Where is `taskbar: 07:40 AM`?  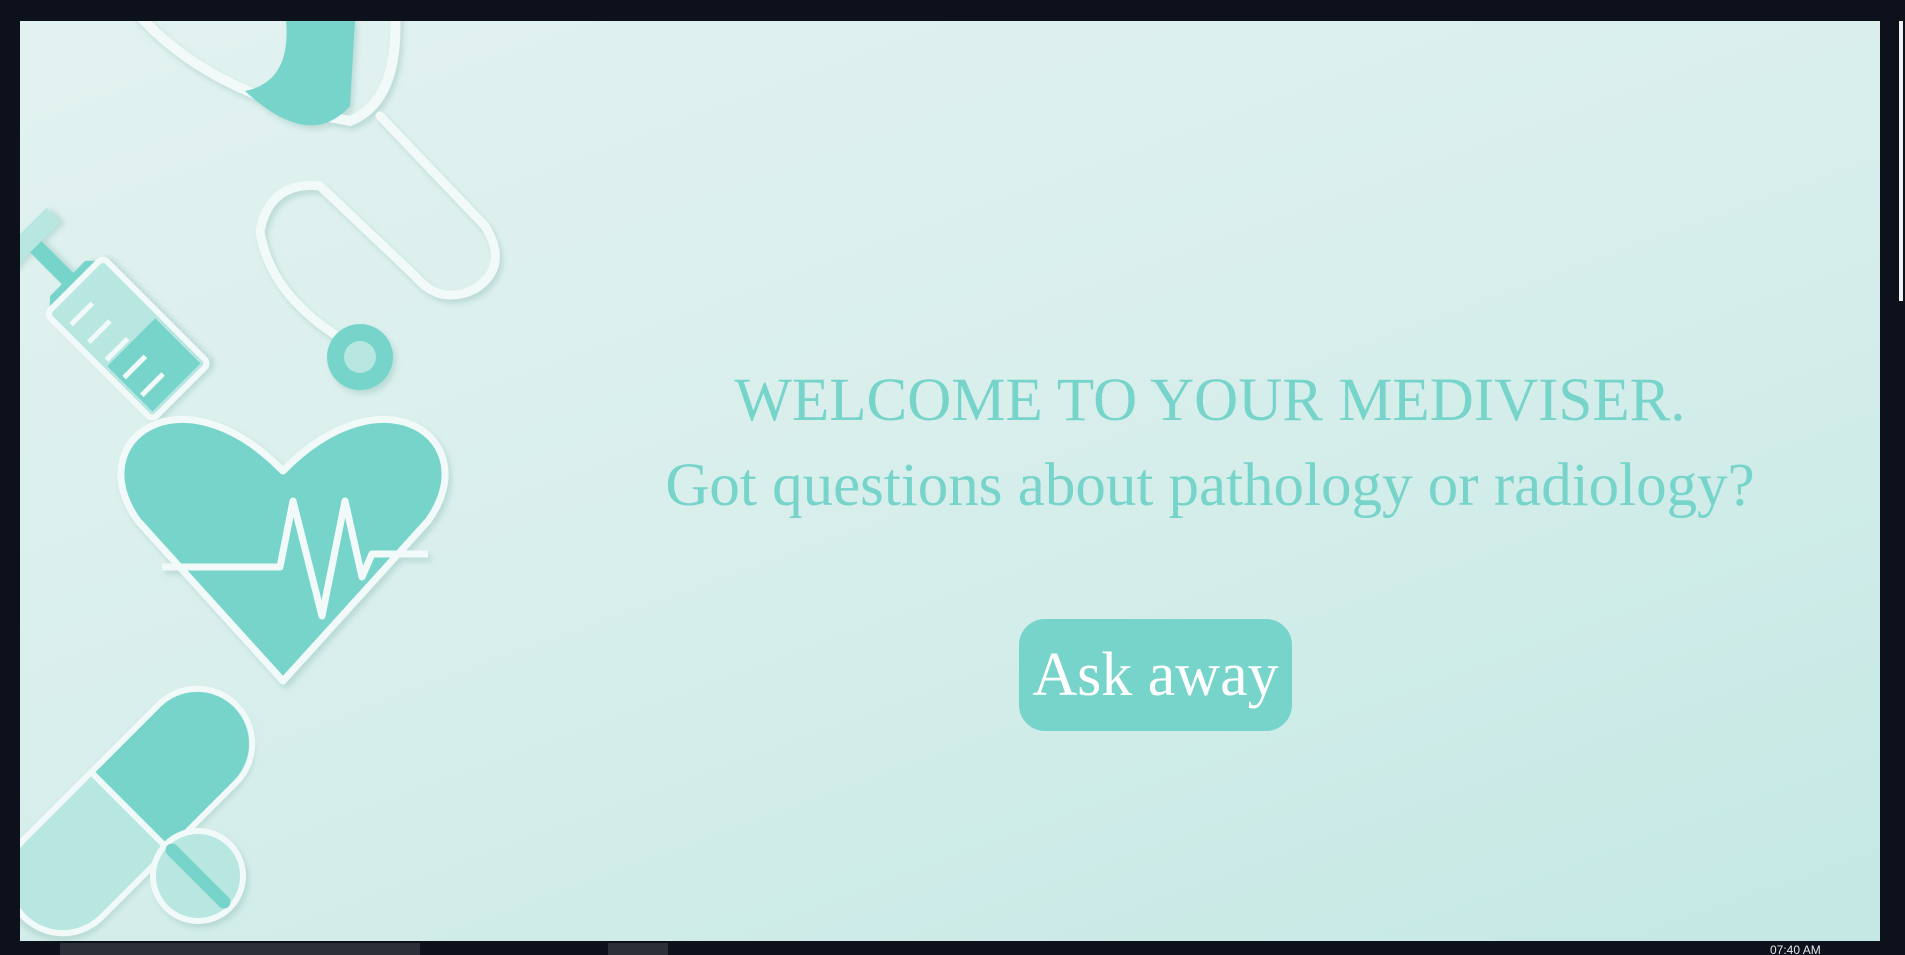
taskbar: 07:40 AM is located at coordinates (952, 948).